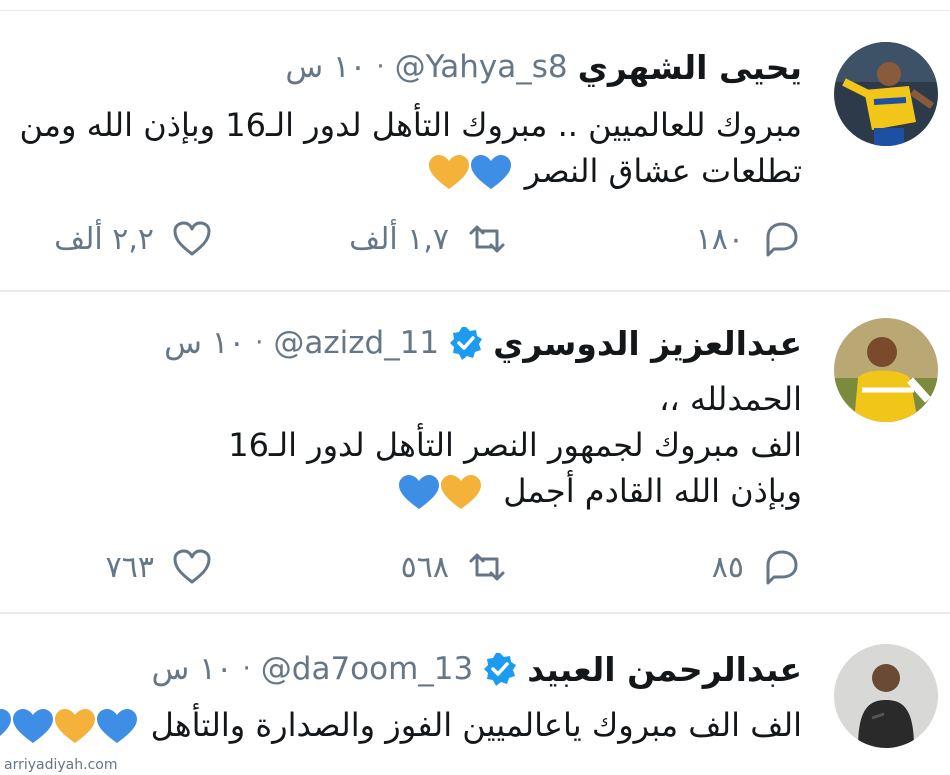 The width and height of the screenshot is (950, 775). I want to click on like-count: ٧٦٣, so click(129, 567).